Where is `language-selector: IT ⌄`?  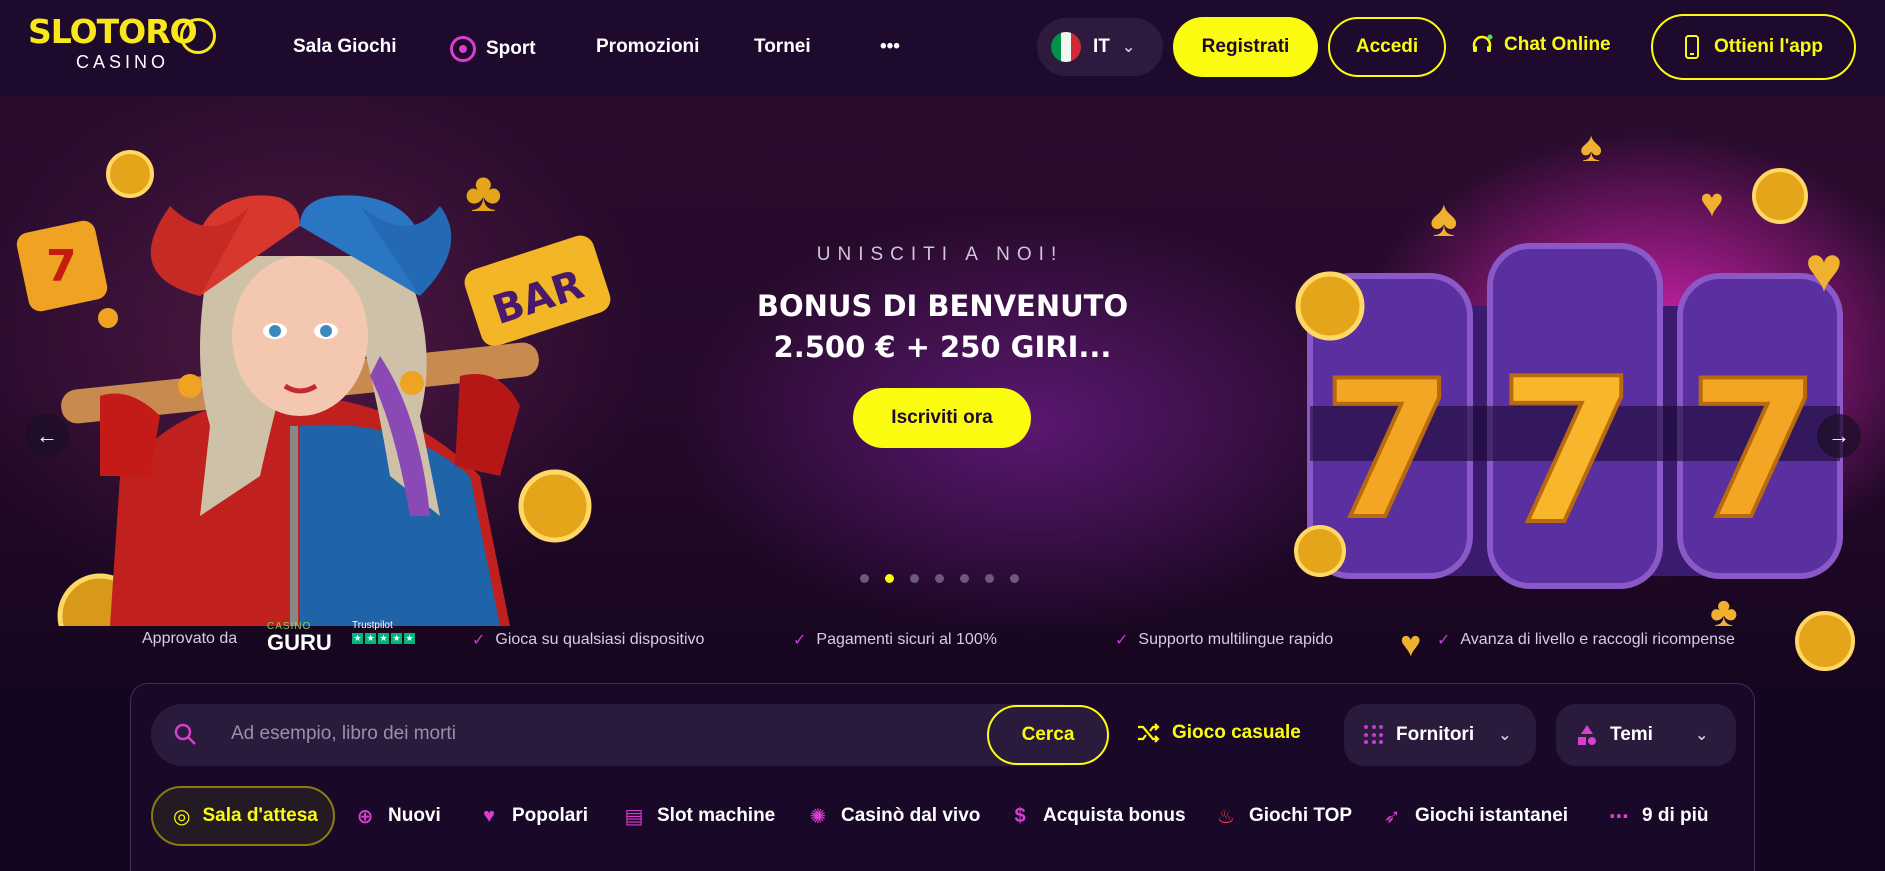 language-selector: IT ⌄ is located at coordinates (1100, 47).